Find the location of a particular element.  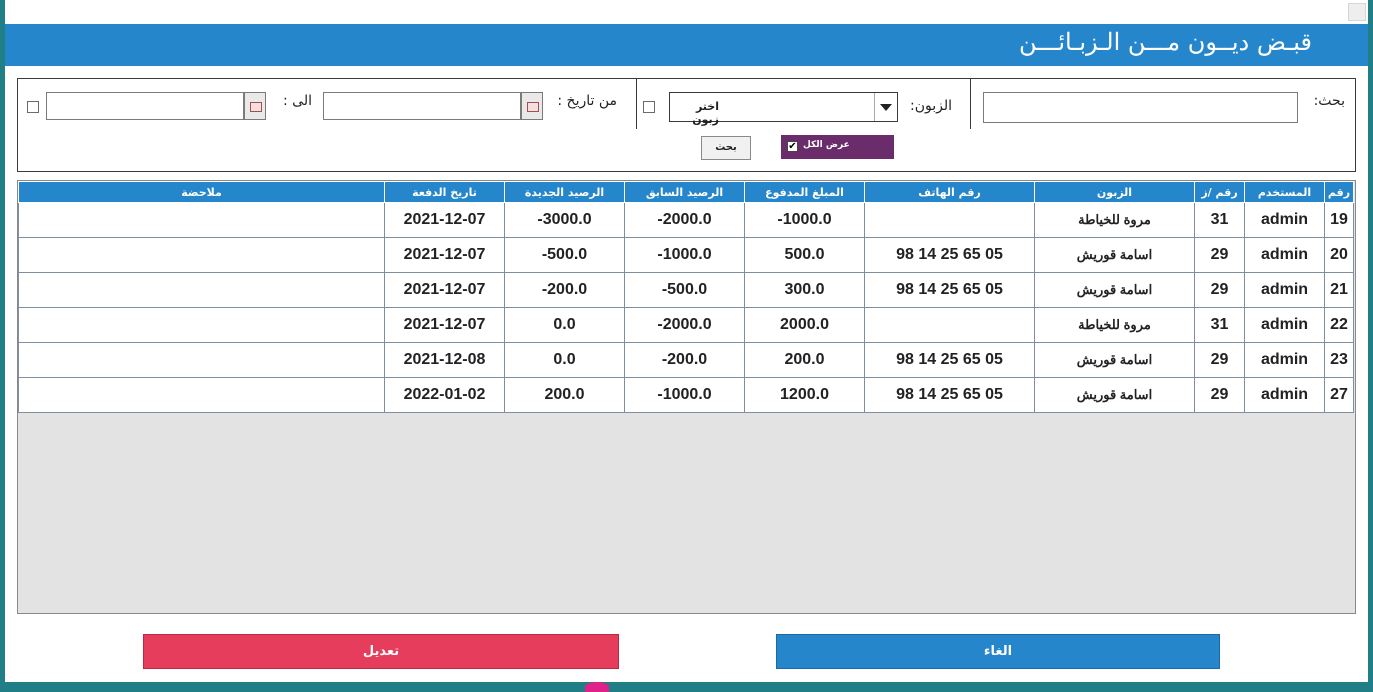

checkmark-icon: ✔ is located at coordinates (792, 146).